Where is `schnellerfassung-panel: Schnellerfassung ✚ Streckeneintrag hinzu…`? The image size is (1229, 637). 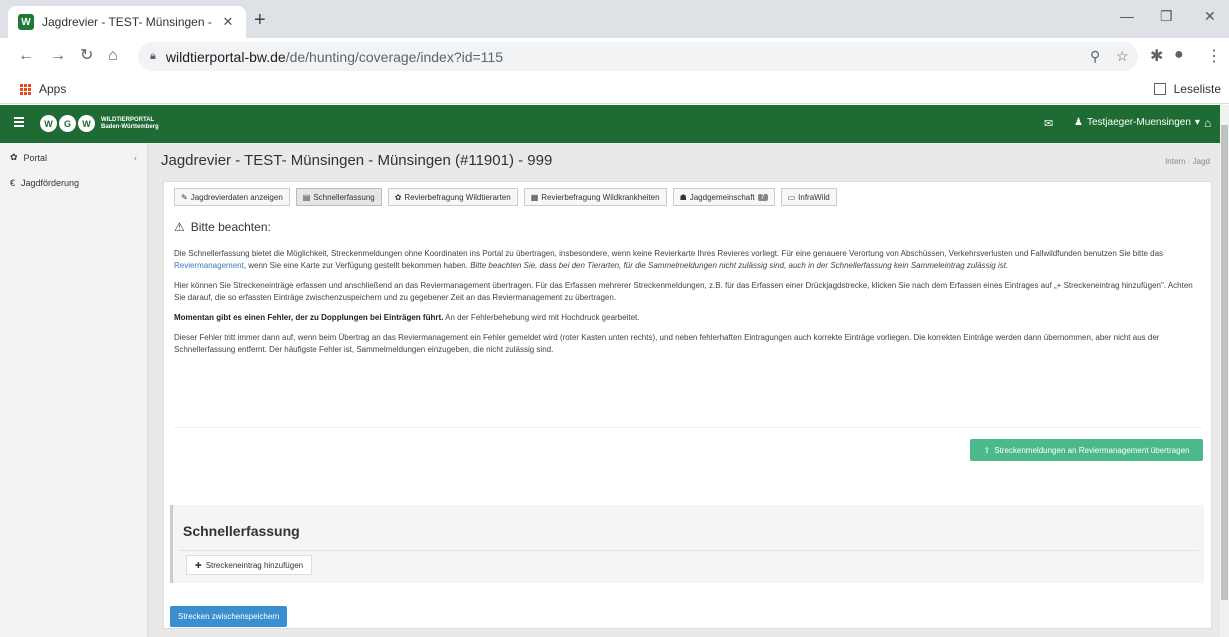
schnellerfassung-panel: Schnellerfassung ✚ Streckeneintrag hinzu… is located at coordinates (687, 544).